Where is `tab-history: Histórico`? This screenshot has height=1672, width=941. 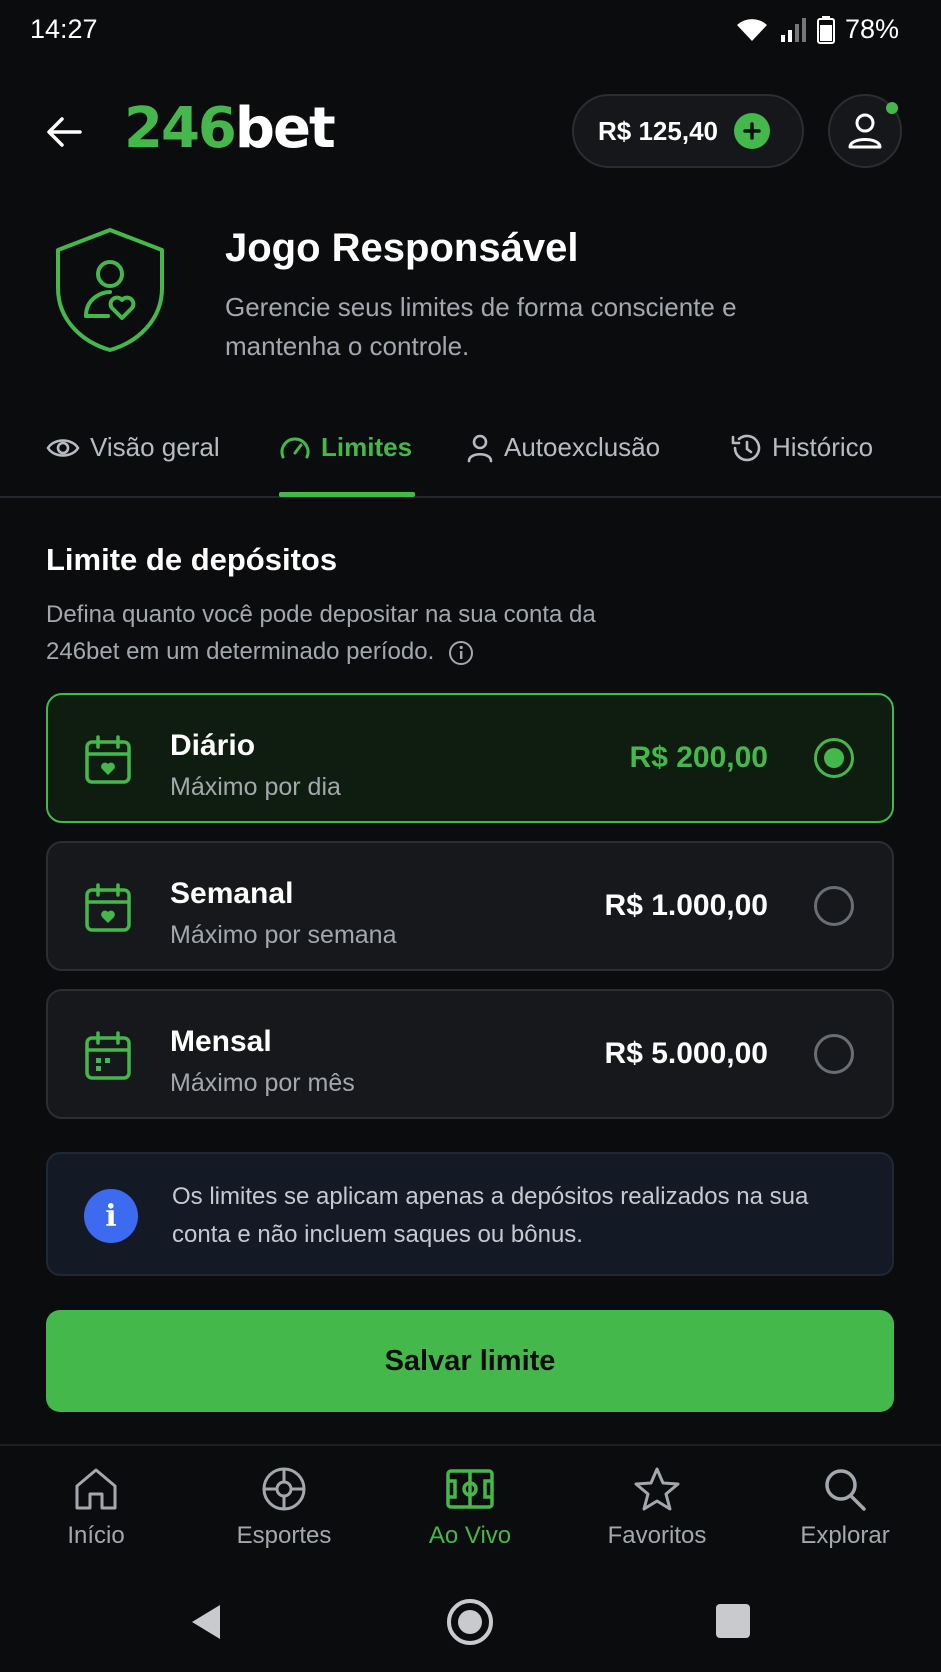
tab-history: Histórico is located at coordinates (801, 447).